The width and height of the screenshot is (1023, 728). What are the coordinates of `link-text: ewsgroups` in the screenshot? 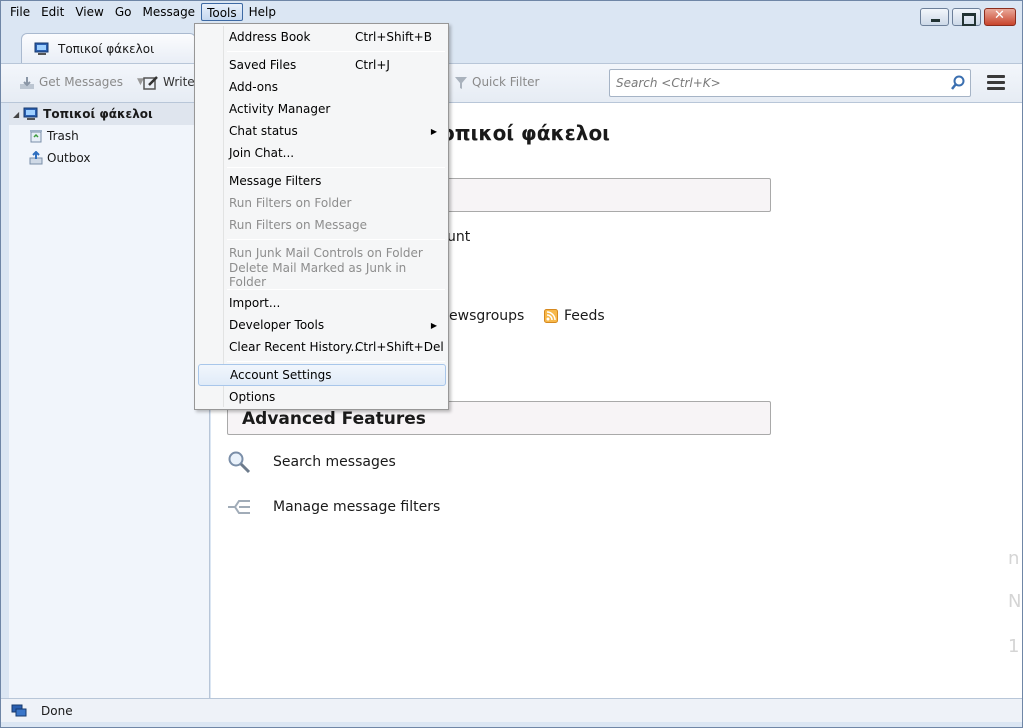 It's located at (487, 316).